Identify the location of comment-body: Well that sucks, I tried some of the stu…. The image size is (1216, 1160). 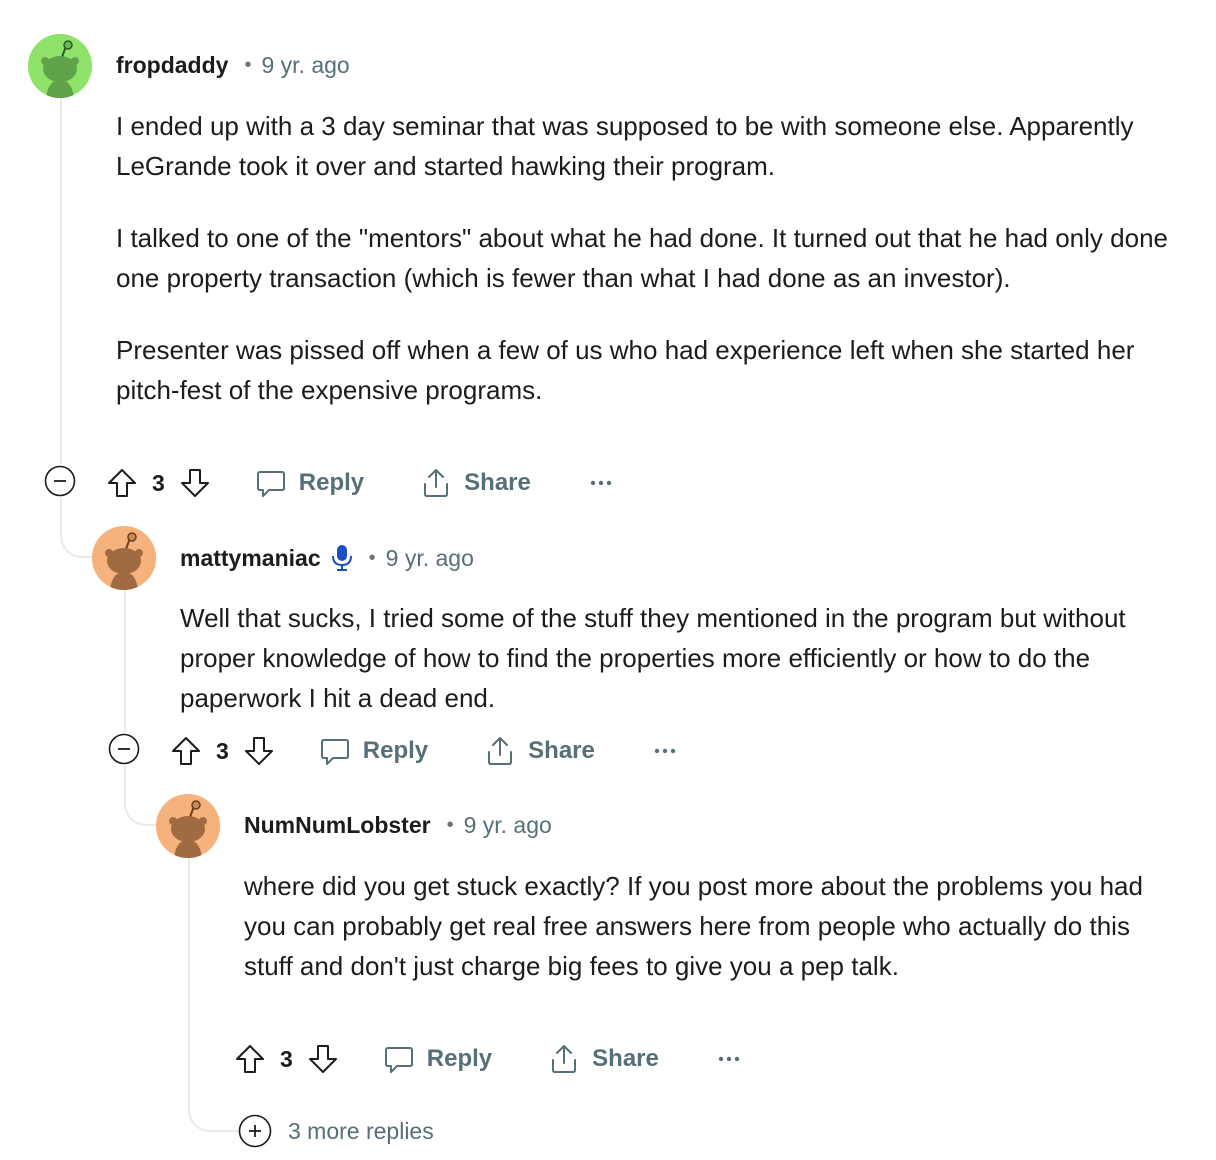
(680, 658).